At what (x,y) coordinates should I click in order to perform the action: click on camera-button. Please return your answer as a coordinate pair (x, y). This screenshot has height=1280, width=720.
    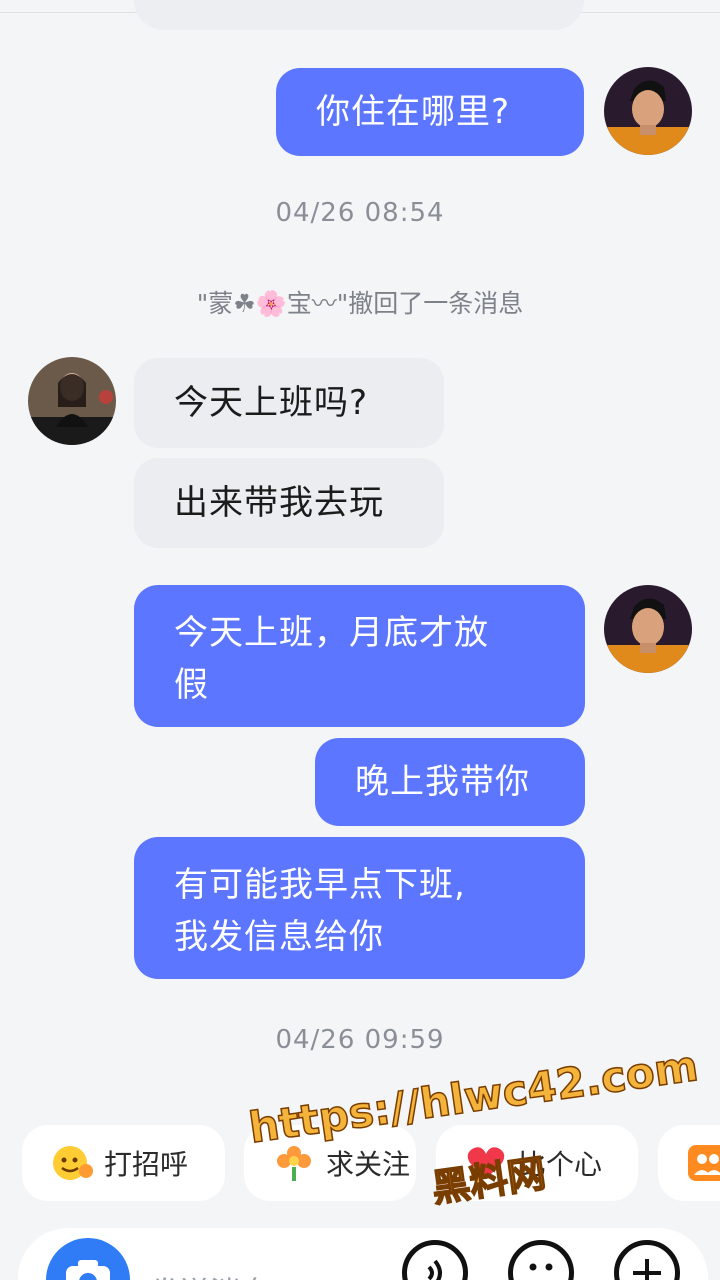
    Looking at the image, I should click on (88, 1259).